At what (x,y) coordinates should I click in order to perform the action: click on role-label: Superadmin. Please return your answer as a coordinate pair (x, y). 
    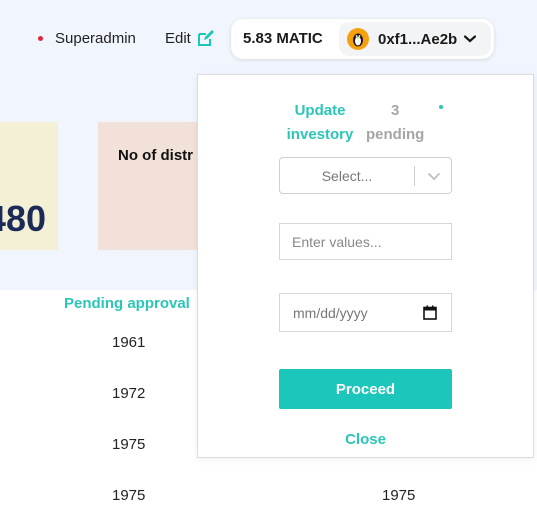
    Looking at the image, I should click on (95, 38).